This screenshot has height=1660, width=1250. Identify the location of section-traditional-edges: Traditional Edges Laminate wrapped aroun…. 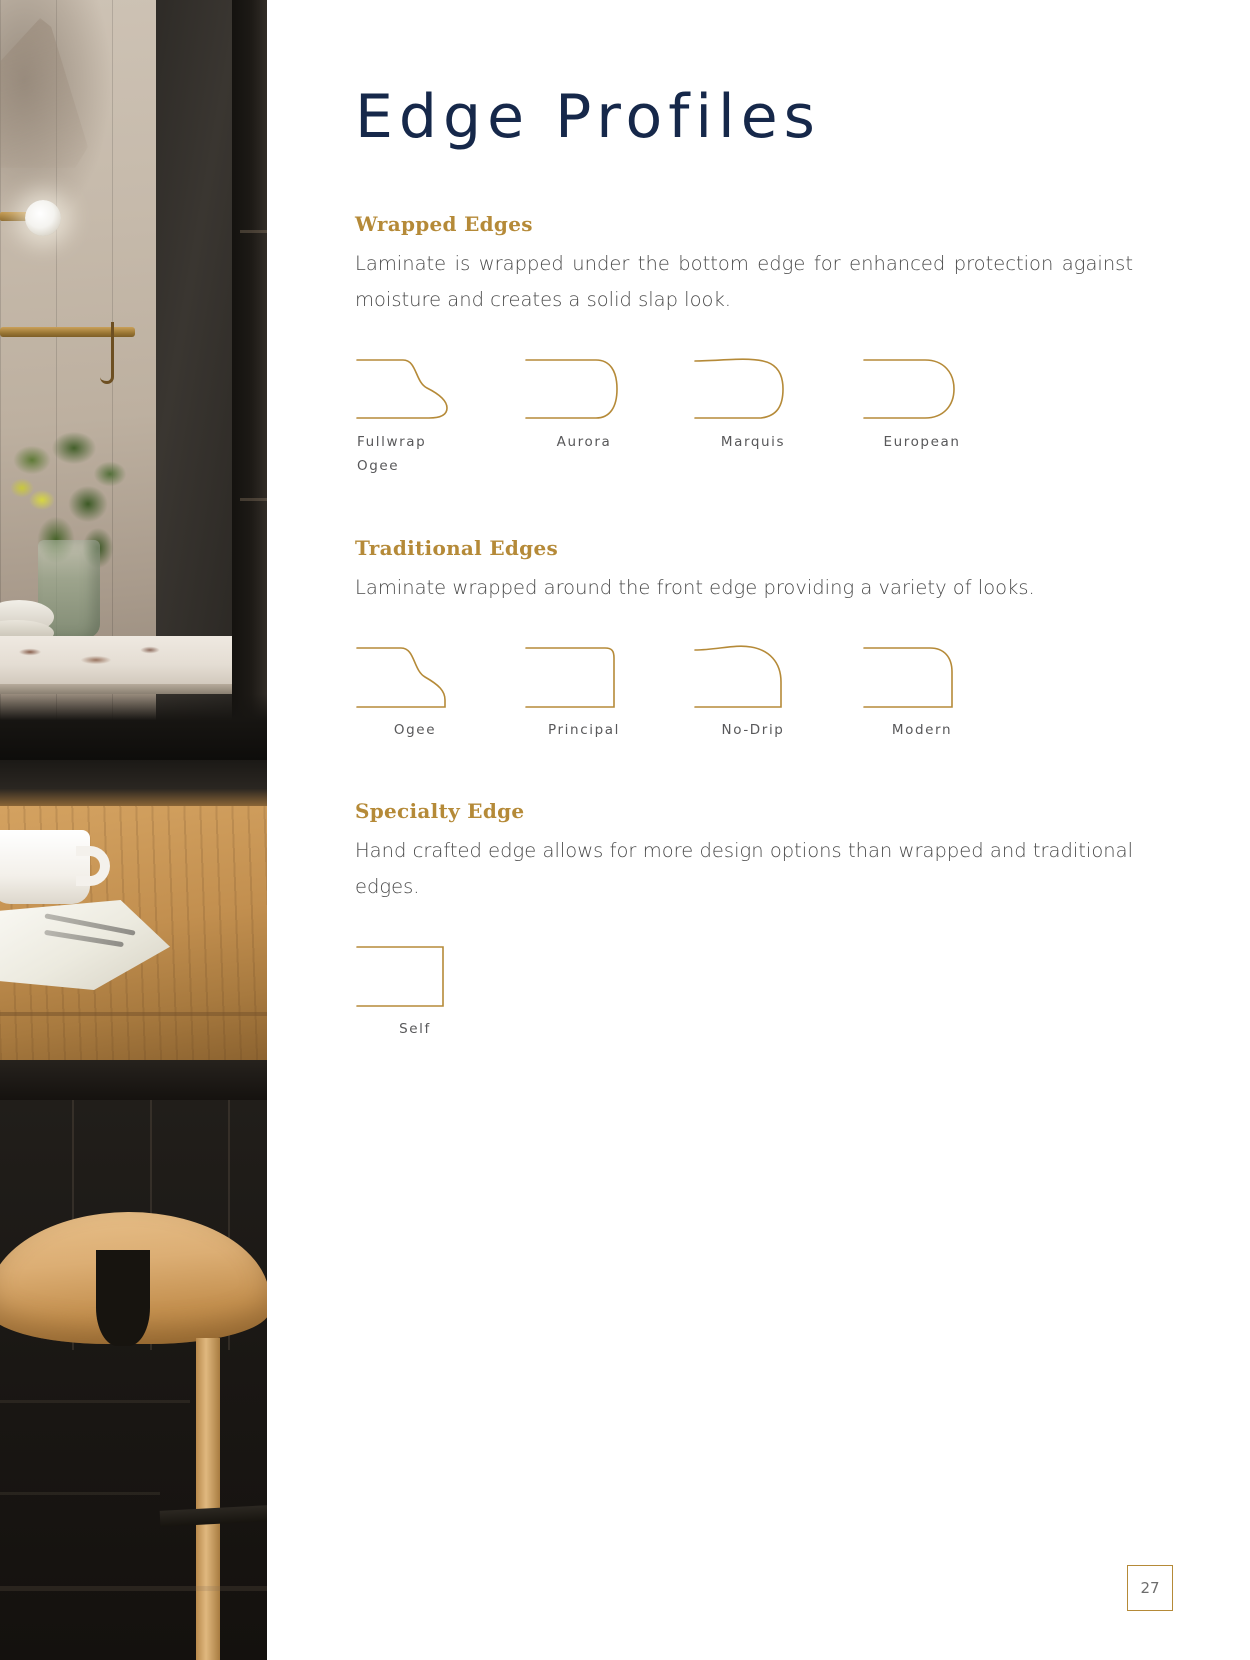
(750, 639).